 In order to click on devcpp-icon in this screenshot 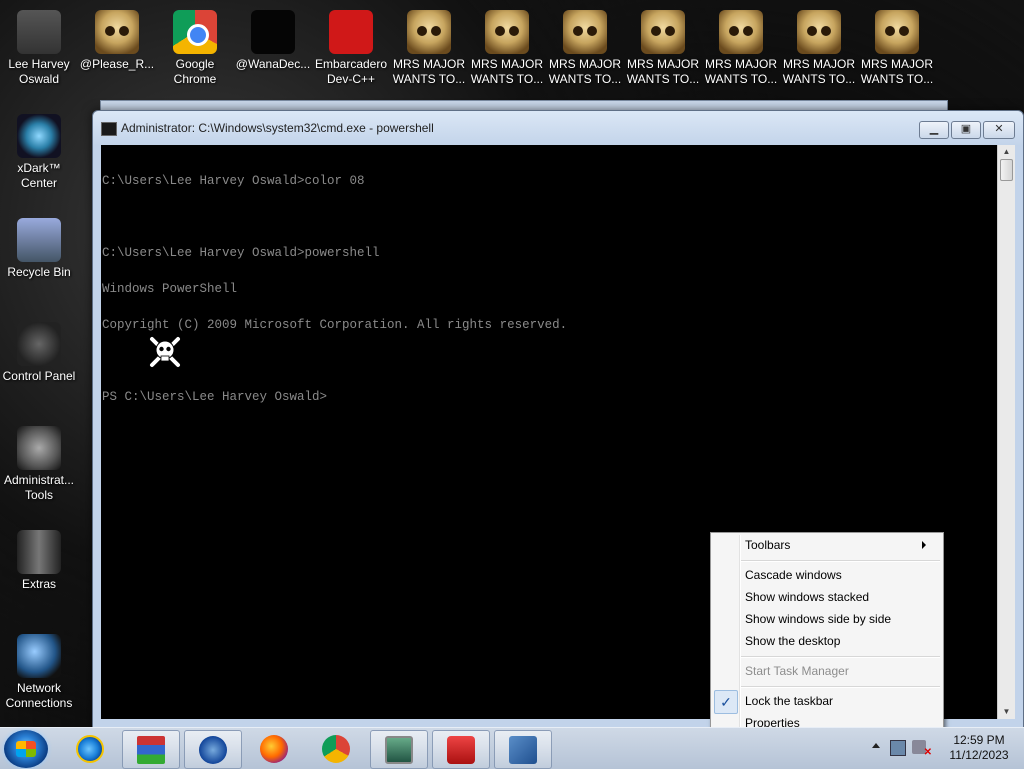, I will do `click(351, 32)`.